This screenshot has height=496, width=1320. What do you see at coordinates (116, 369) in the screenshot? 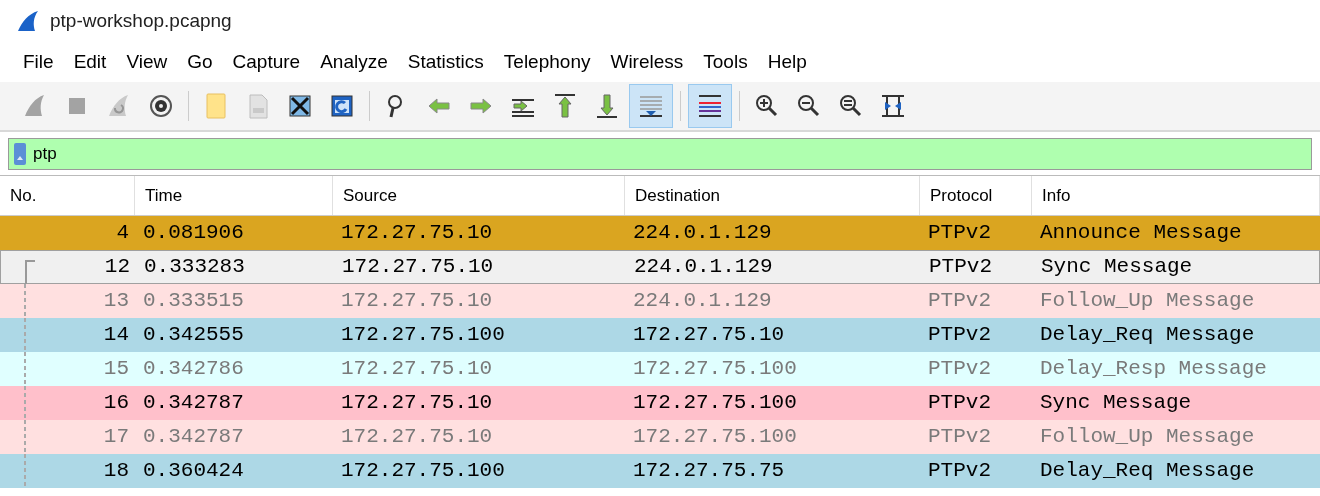
I see `table-cell-text: 15` at bounding box center [116, 369].